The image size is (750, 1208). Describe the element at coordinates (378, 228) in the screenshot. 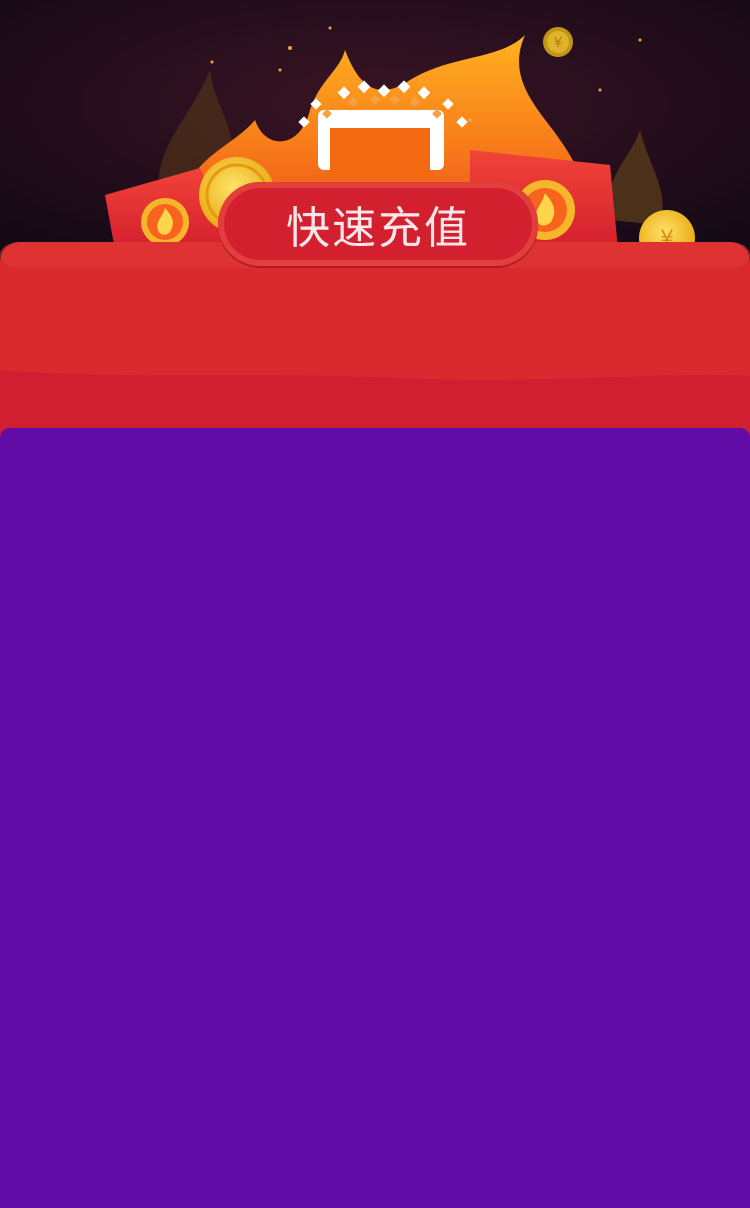

I see `page-title-label: 快速充值` at that location.